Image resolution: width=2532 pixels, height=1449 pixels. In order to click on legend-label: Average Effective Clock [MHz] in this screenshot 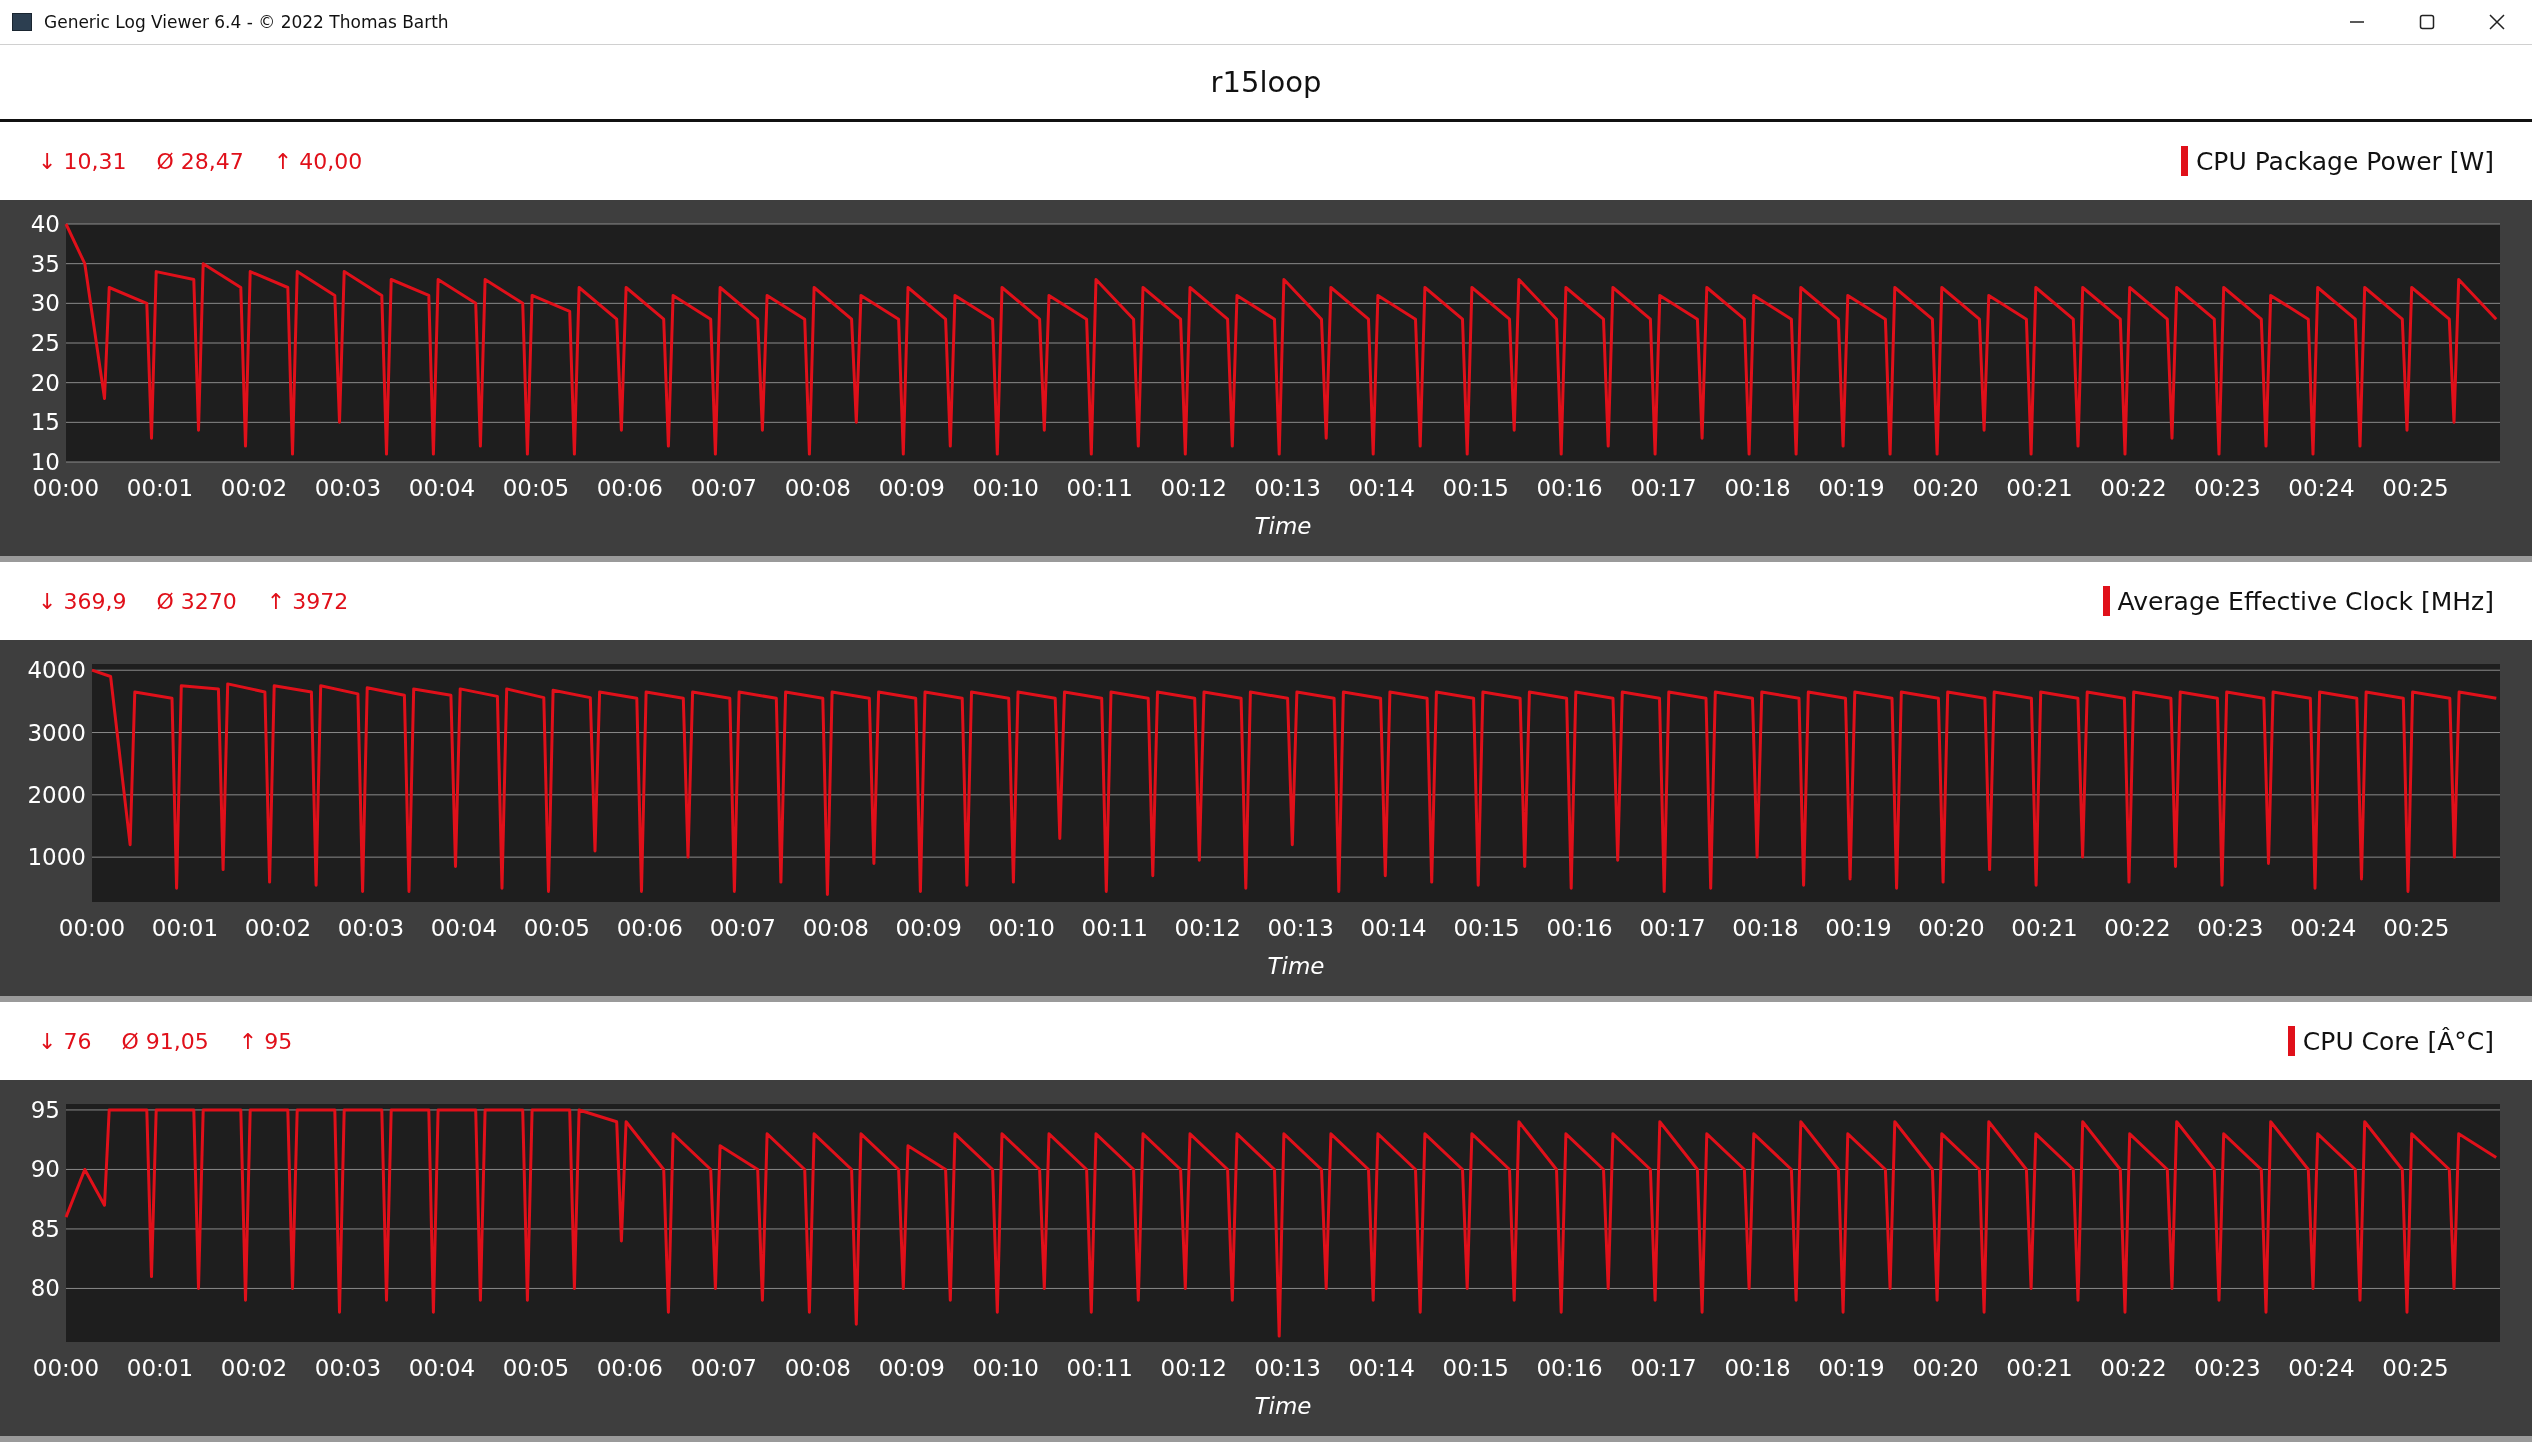, I will do `click(2305, 601)`.